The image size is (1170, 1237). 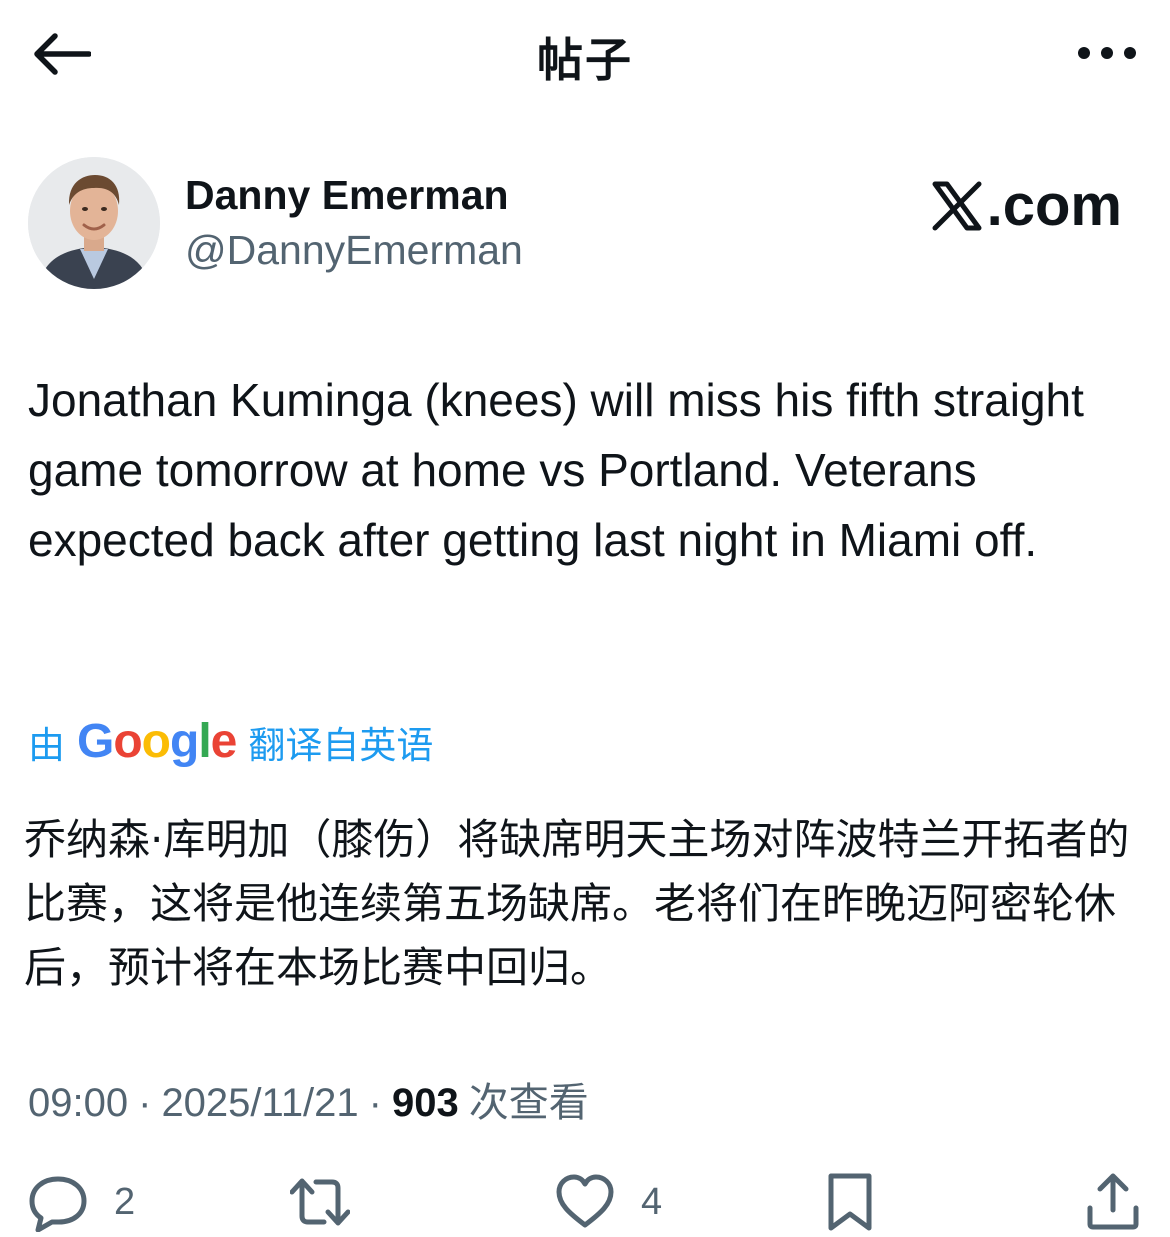 What do you see at coordinates (425, 1103) in the screenshot?
I see `views-count: 903` at bounding box center [425, 1103].